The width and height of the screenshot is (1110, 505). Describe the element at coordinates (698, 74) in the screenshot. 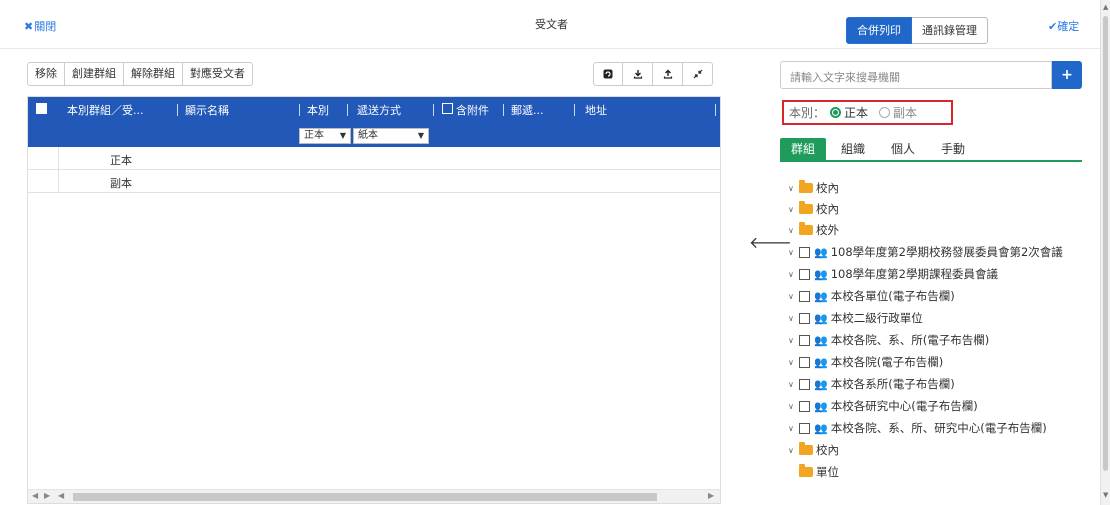

I see `collapse-icon` at that location.